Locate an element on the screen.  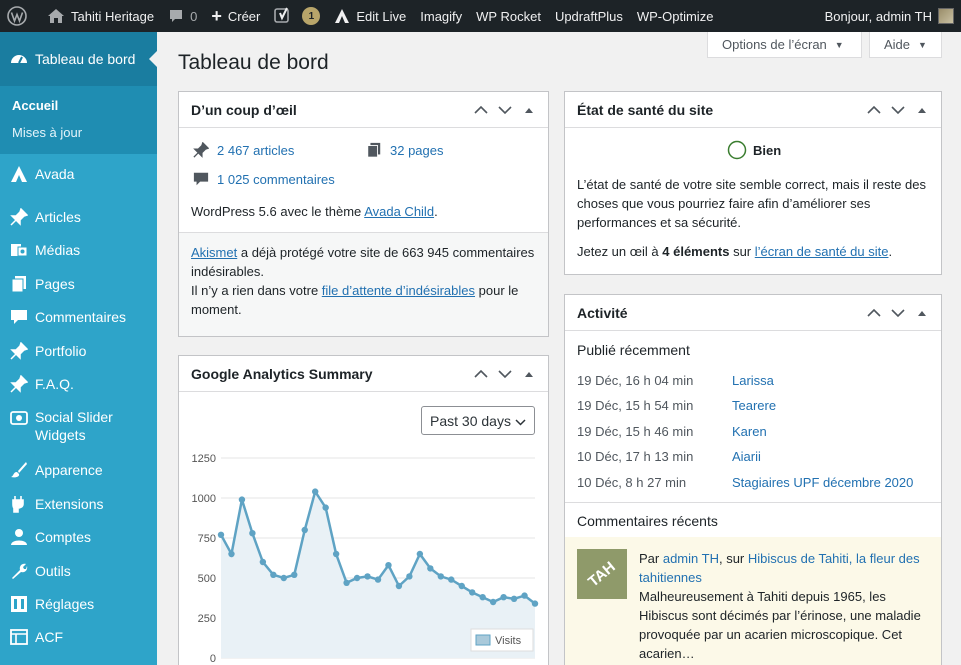
glance-pages: 32 pages is located at coordinates (405, 150).